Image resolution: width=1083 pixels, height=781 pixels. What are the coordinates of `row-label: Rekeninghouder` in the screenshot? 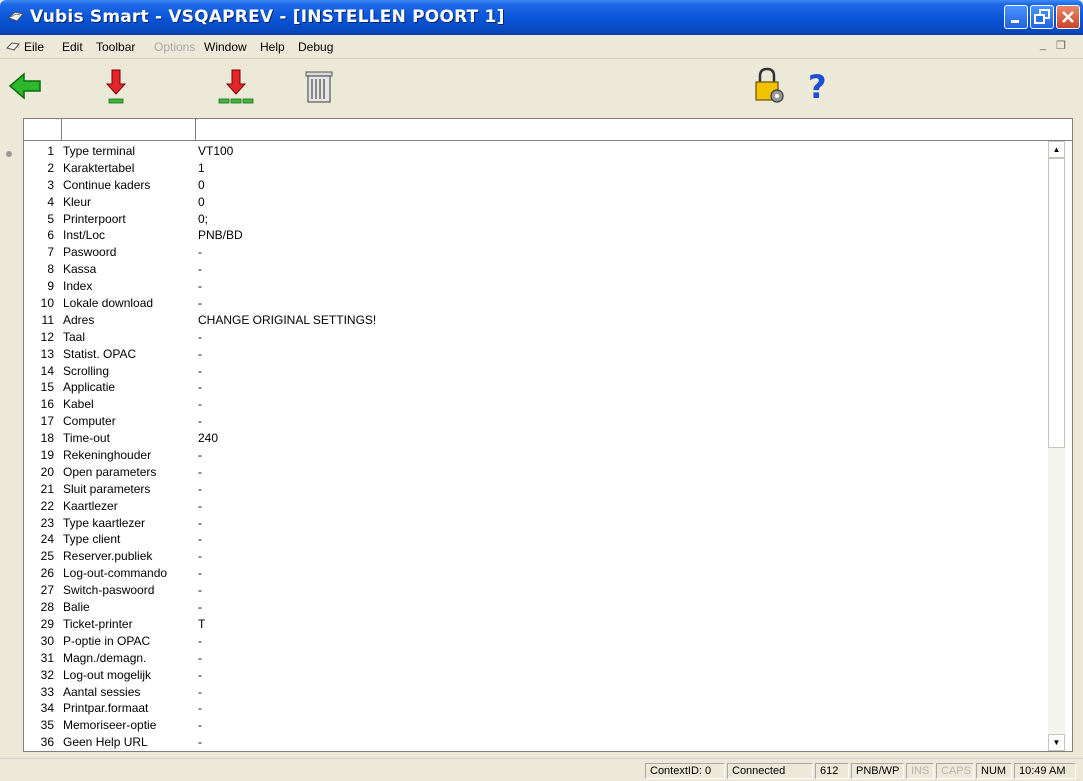 It's located at (107, 455).